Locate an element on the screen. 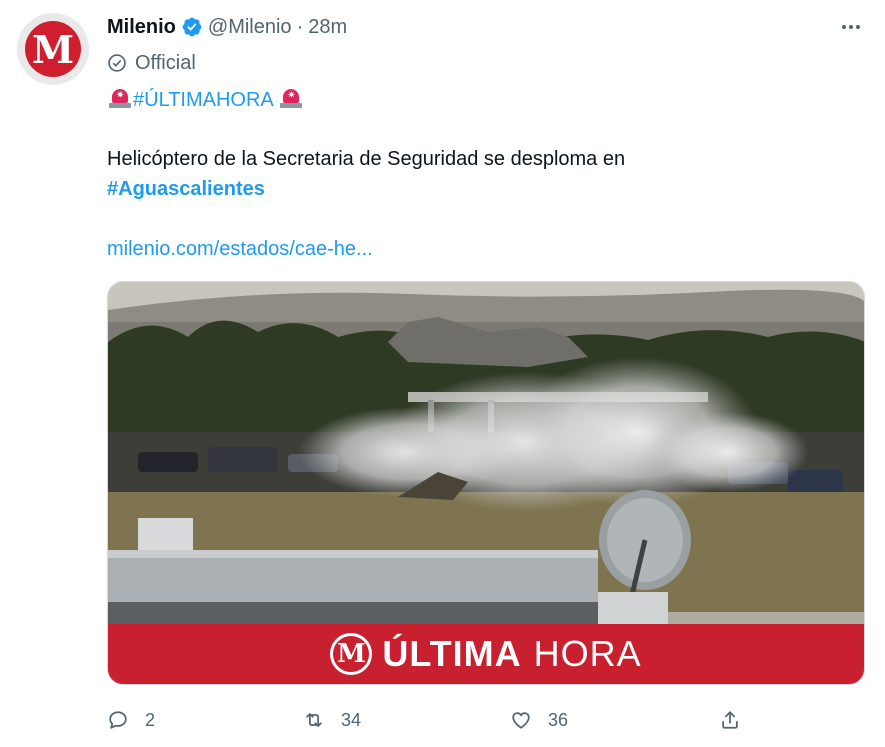 This screenshot has height=747, width=885. retweet-icon is located at coordinates (314, 720).